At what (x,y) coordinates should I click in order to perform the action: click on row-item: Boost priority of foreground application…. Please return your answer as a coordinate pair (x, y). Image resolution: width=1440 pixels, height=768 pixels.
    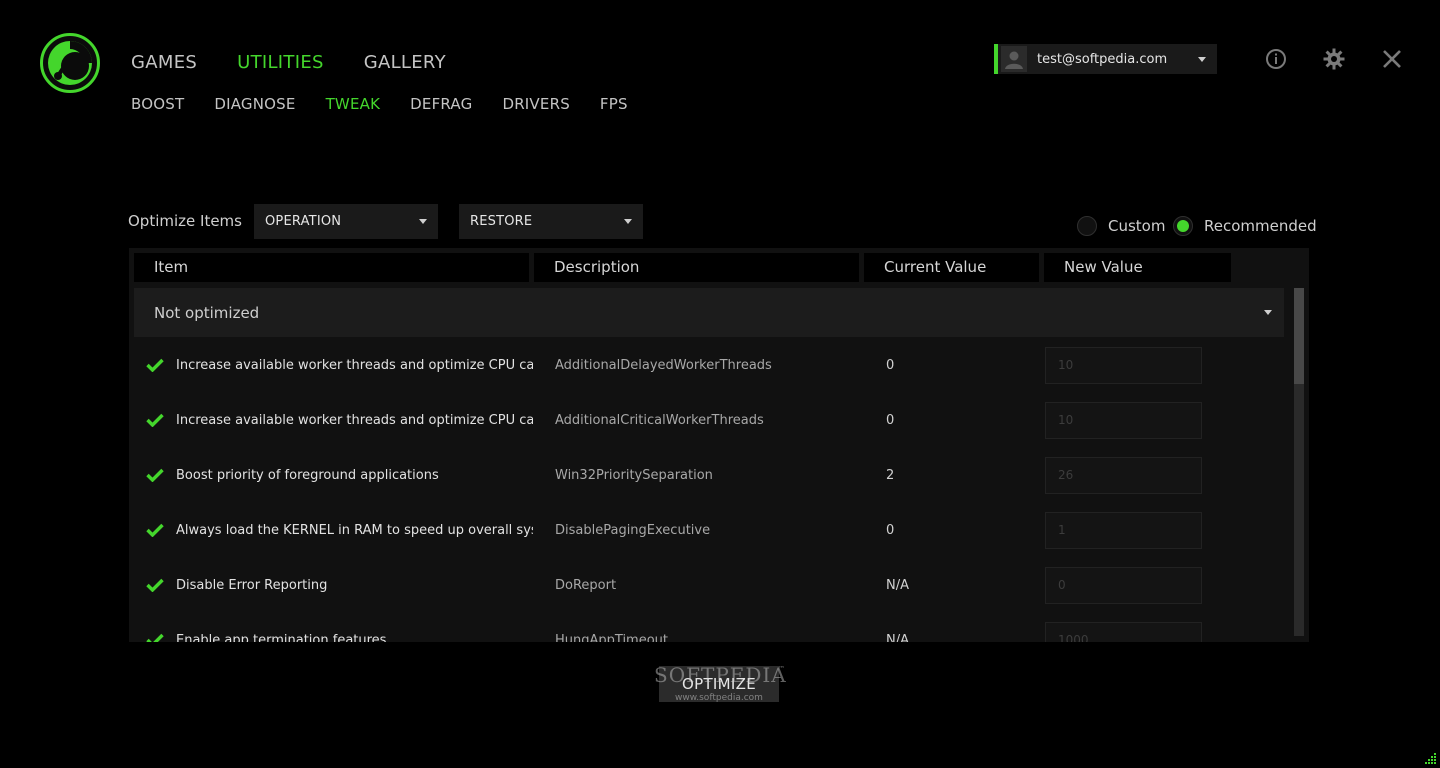
    Looking at the image, I should click on (307, 475).